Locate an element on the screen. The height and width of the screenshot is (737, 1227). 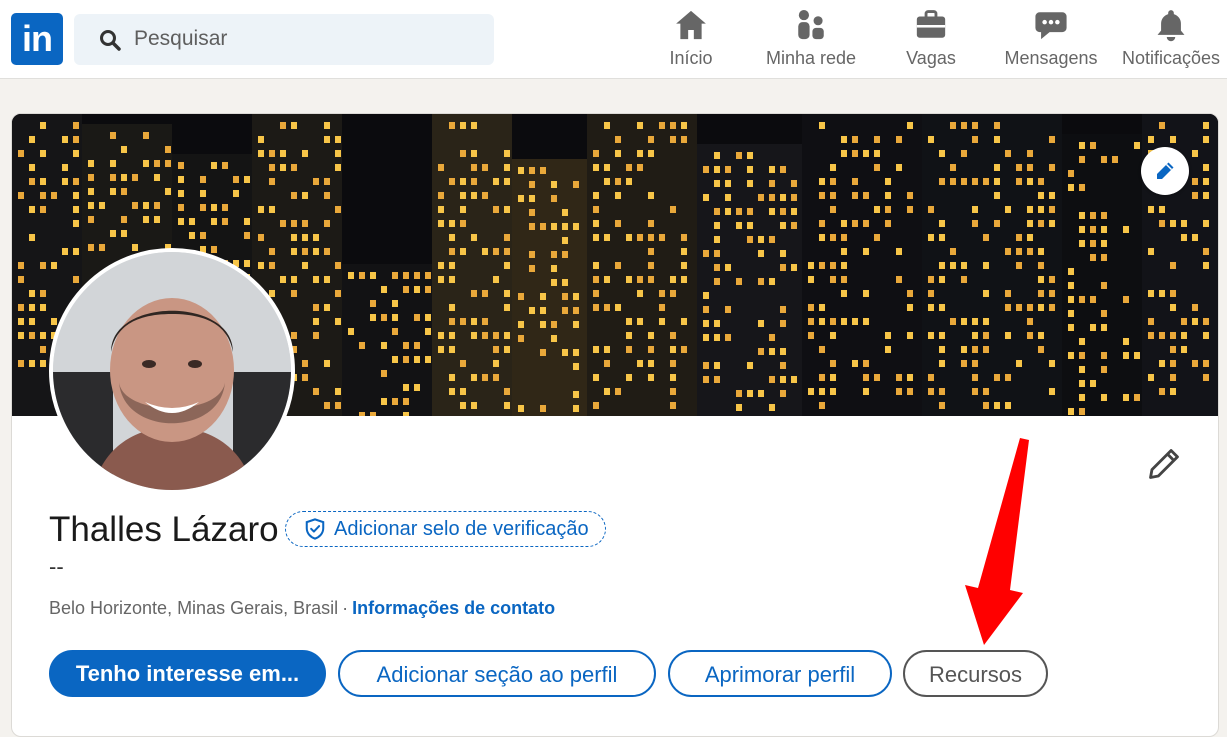
nav-item-notifications: Notificações is located at coordinates (1171, 41).